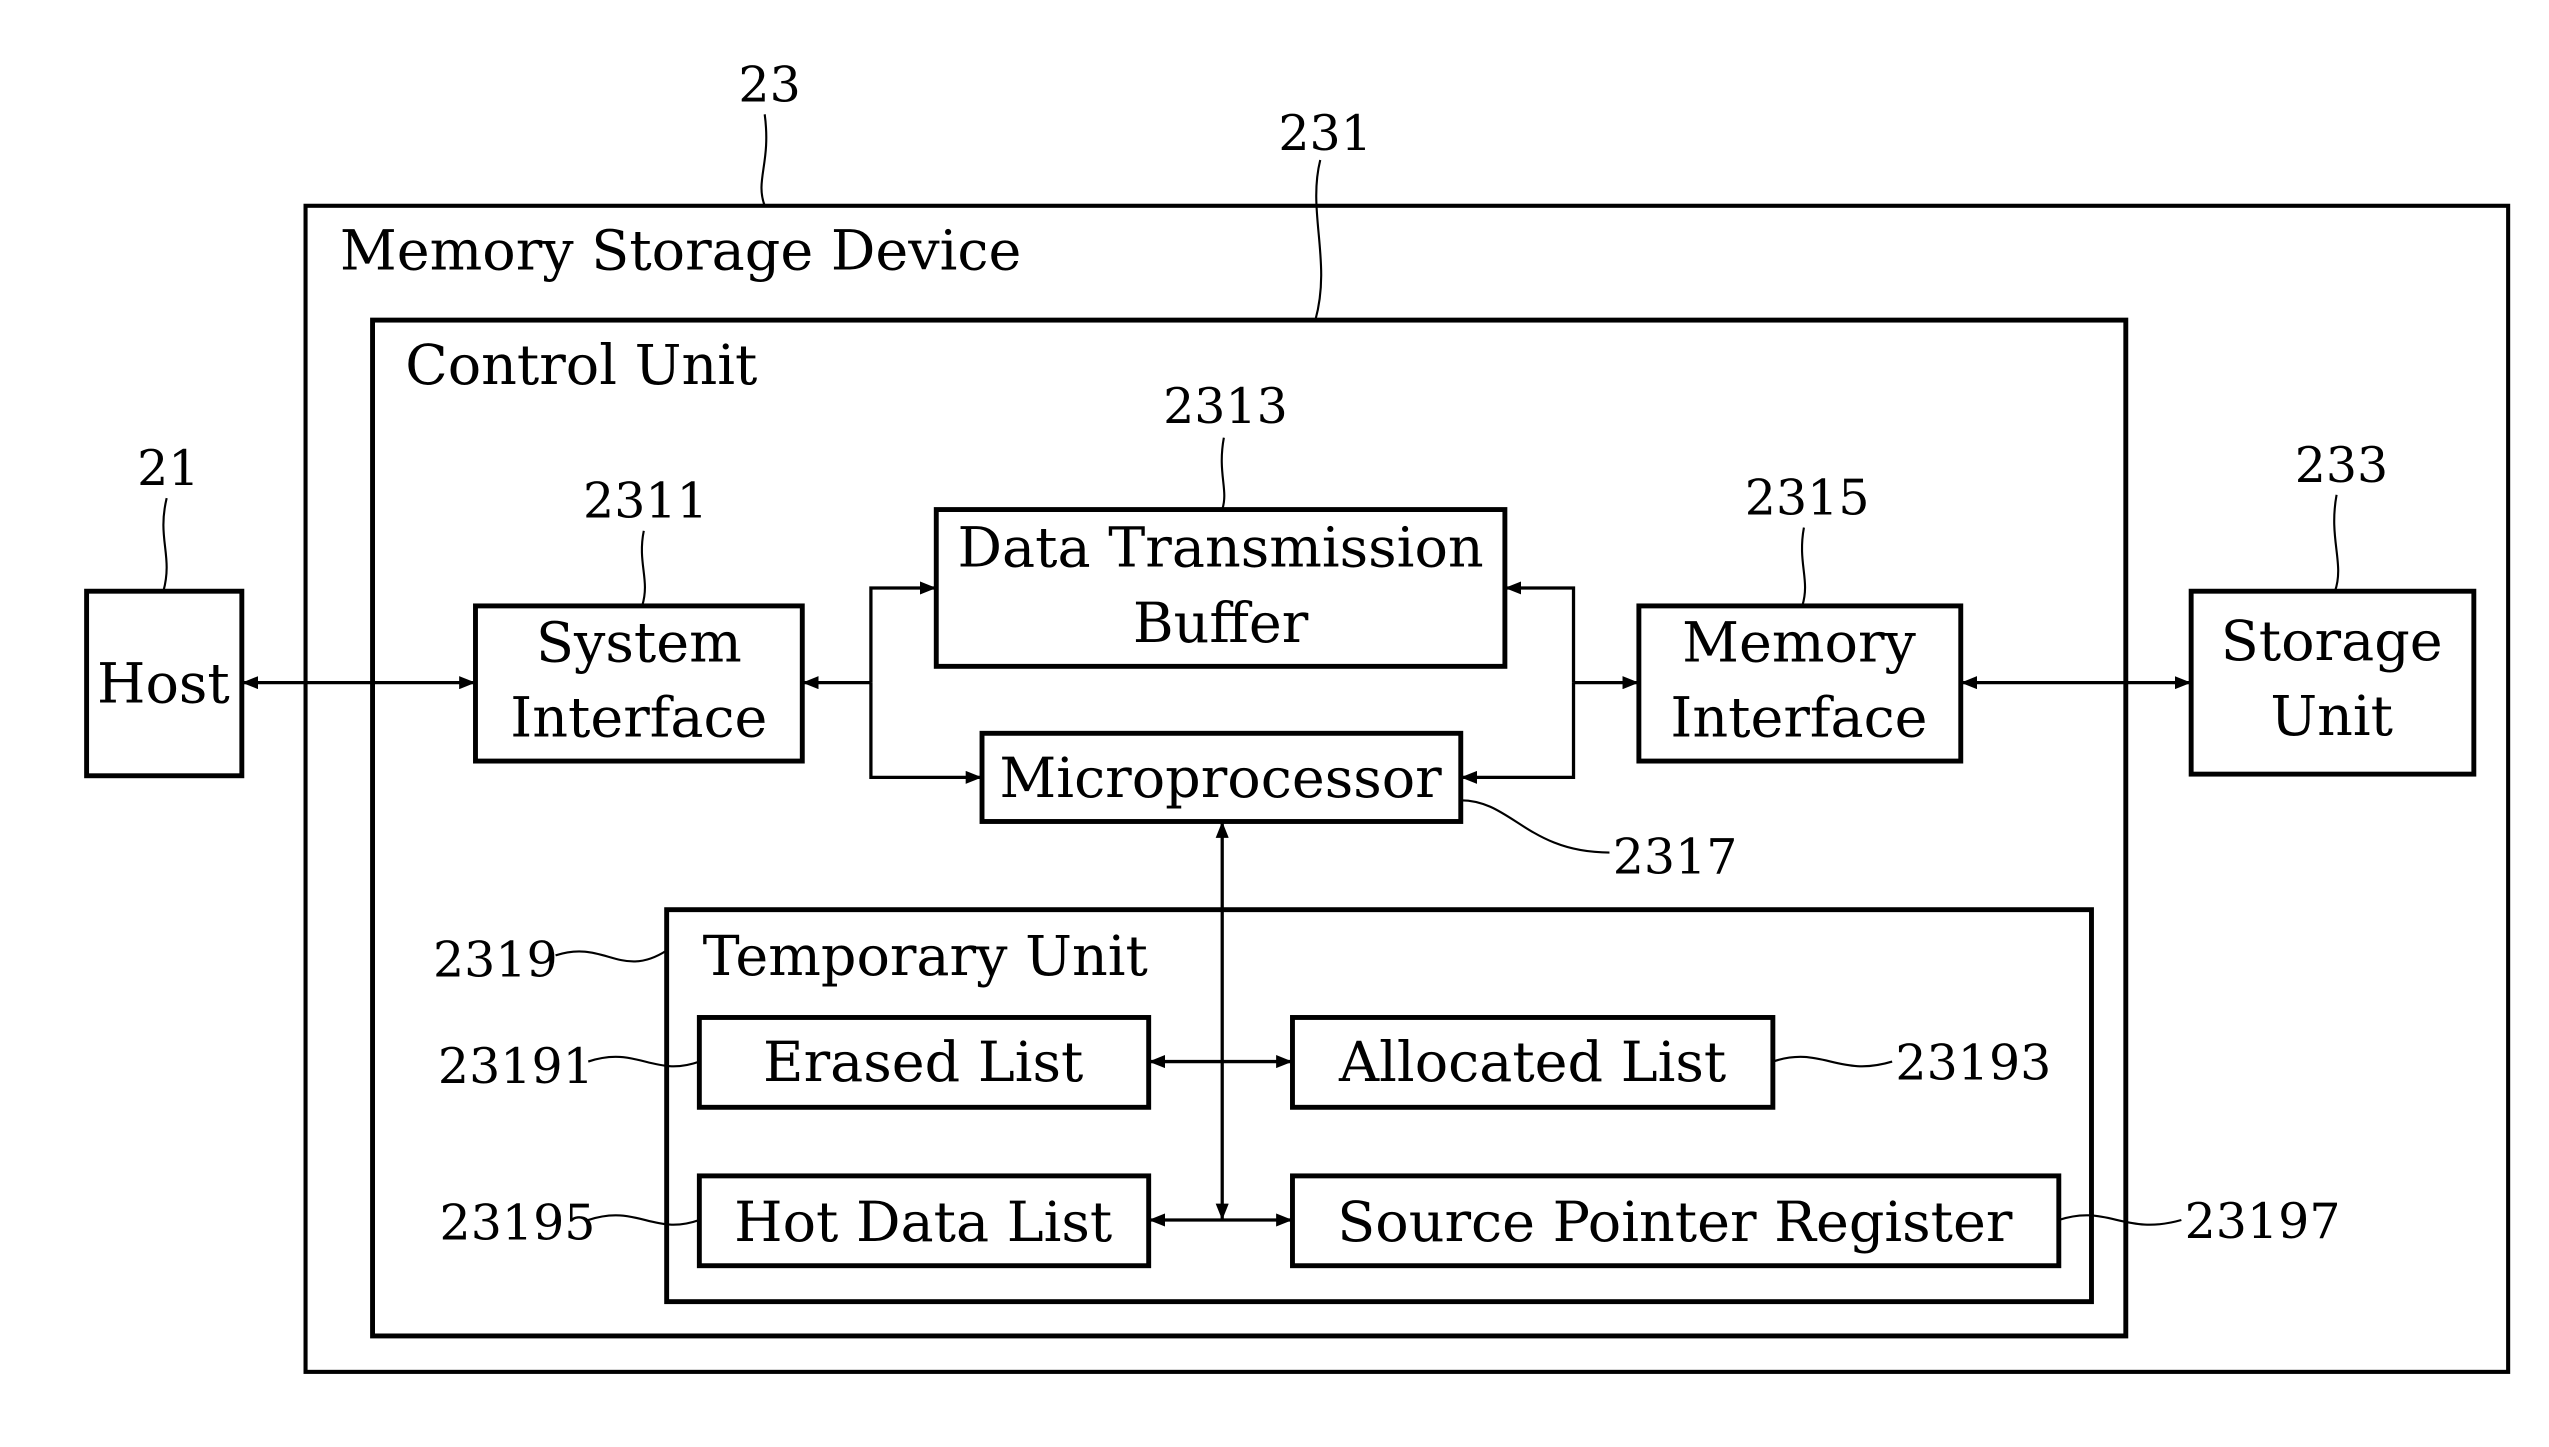  I want to click on ref-23193: 23193, so click(1973, 1063).